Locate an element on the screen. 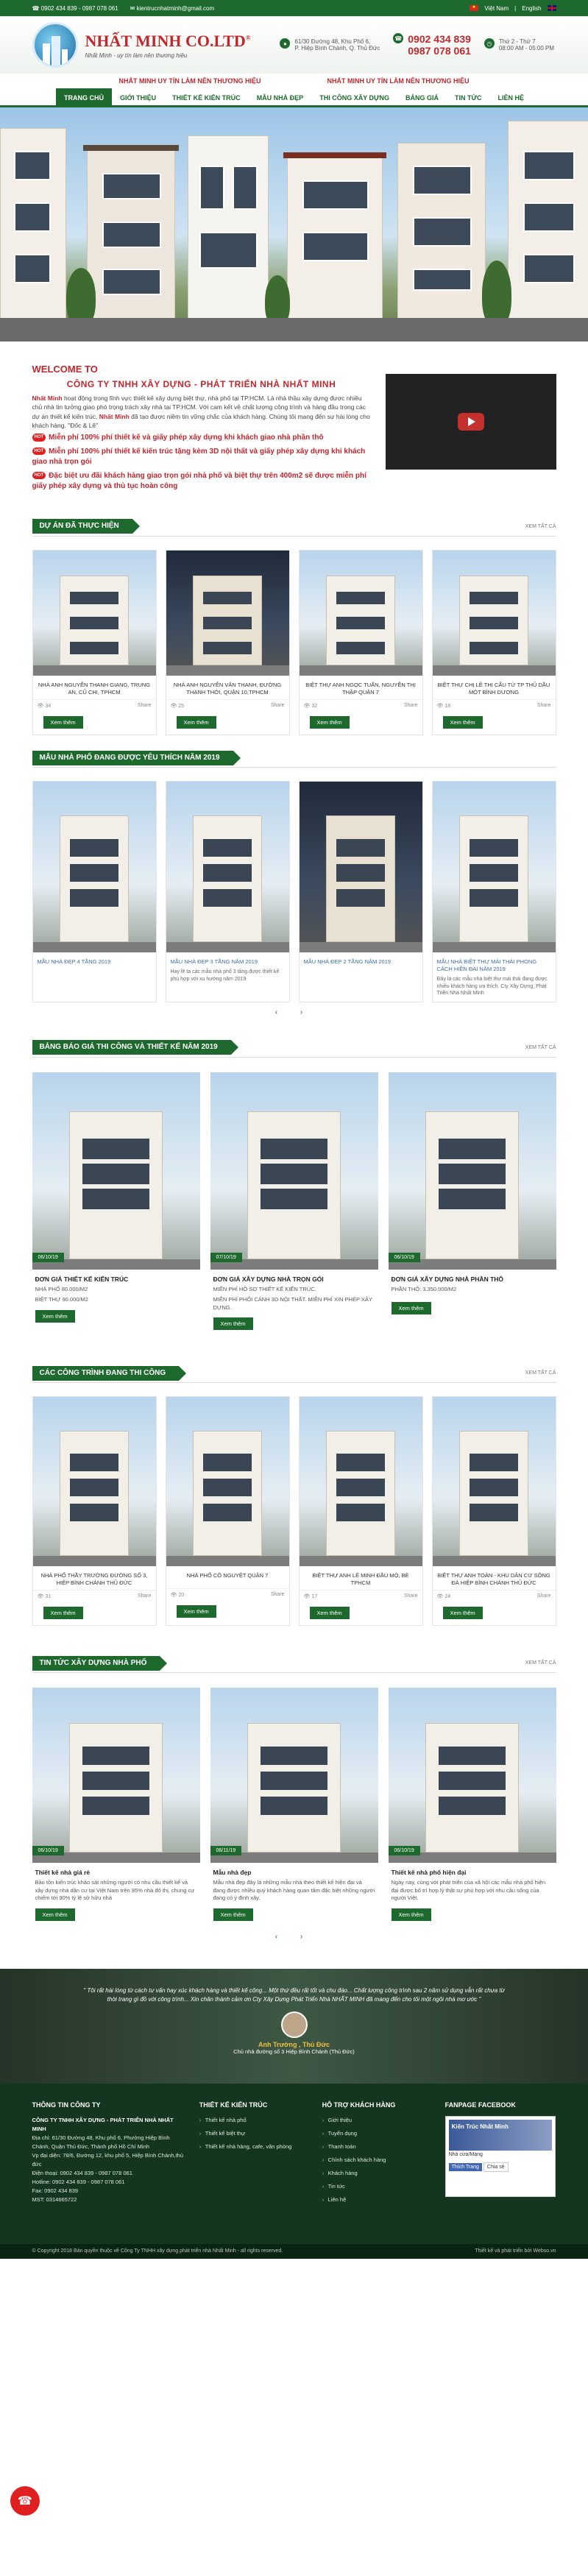 This screenshot has width=588, height=2576. hero-banner is located at coordinates (294, 224).